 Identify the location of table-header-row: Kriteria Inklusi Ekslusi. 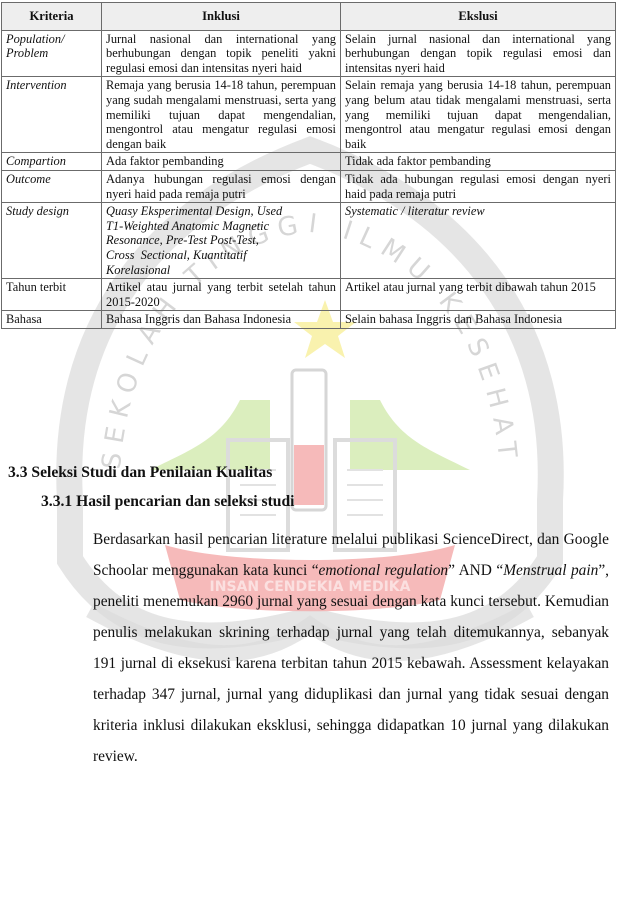
(308, 16).